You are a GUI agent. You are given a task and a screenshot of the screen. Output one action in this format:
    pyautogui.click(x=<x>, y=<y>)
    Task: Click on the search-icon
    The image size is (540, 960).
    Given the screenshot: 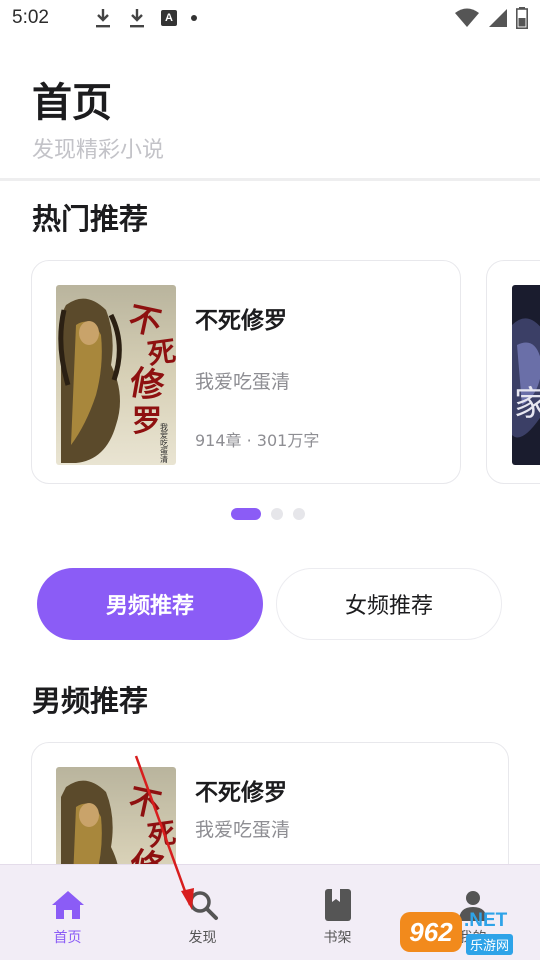 What is the action you would take?
    pyautogui.click(x=203, y=905)
    